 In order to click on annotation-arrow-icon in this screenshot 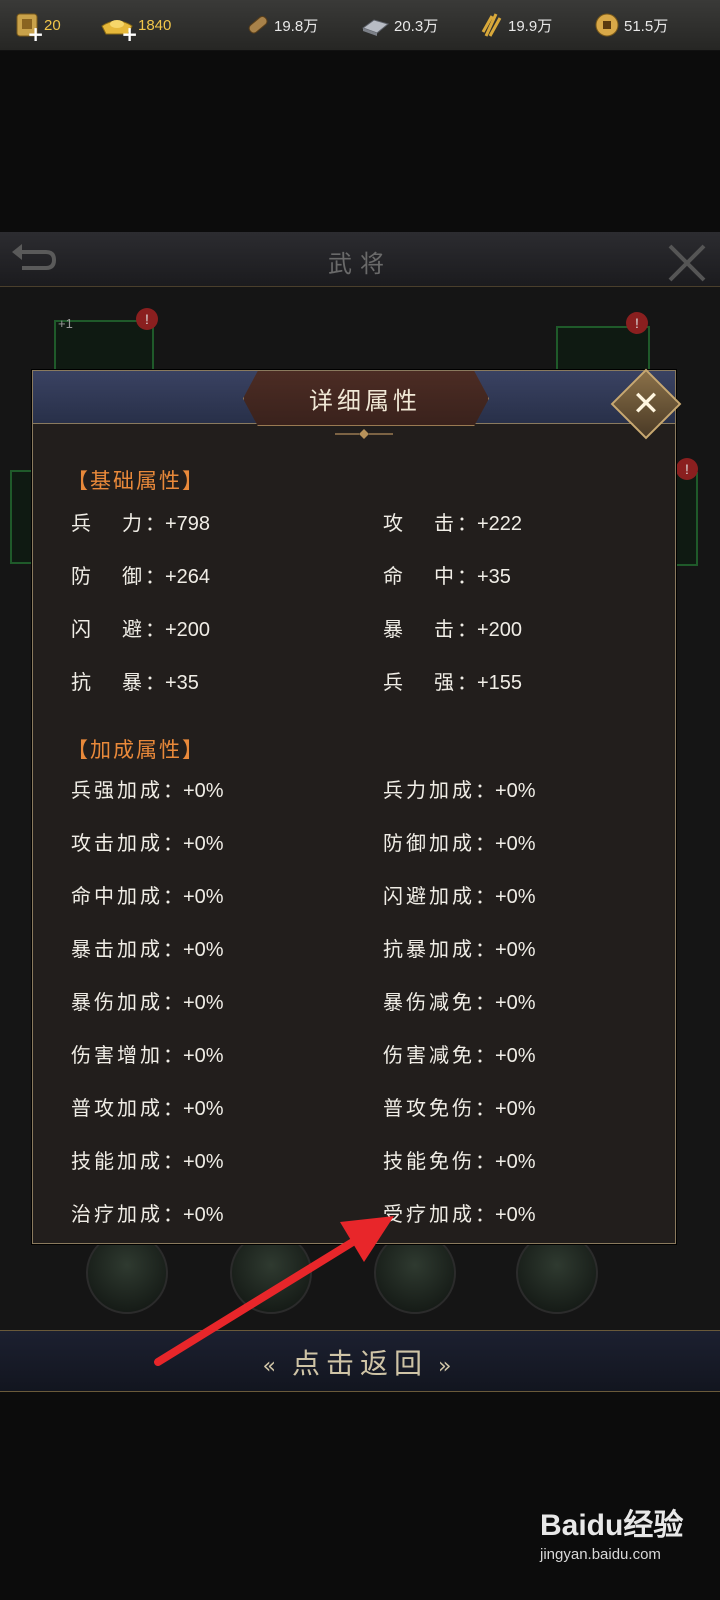, I will do `click(274, 1291)`.